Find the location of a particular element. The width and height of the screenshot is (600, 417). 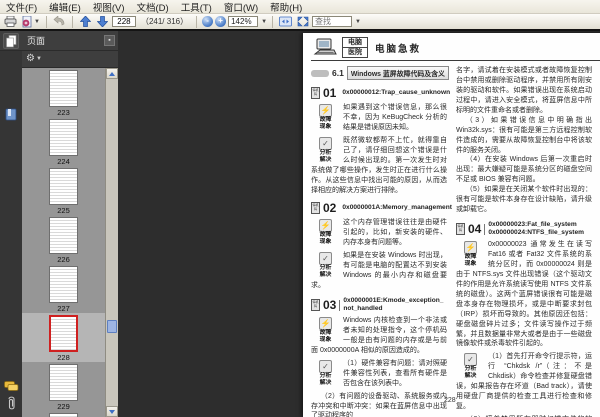

menu-item-2: 视图(V) is located at coordinates (109, 7).